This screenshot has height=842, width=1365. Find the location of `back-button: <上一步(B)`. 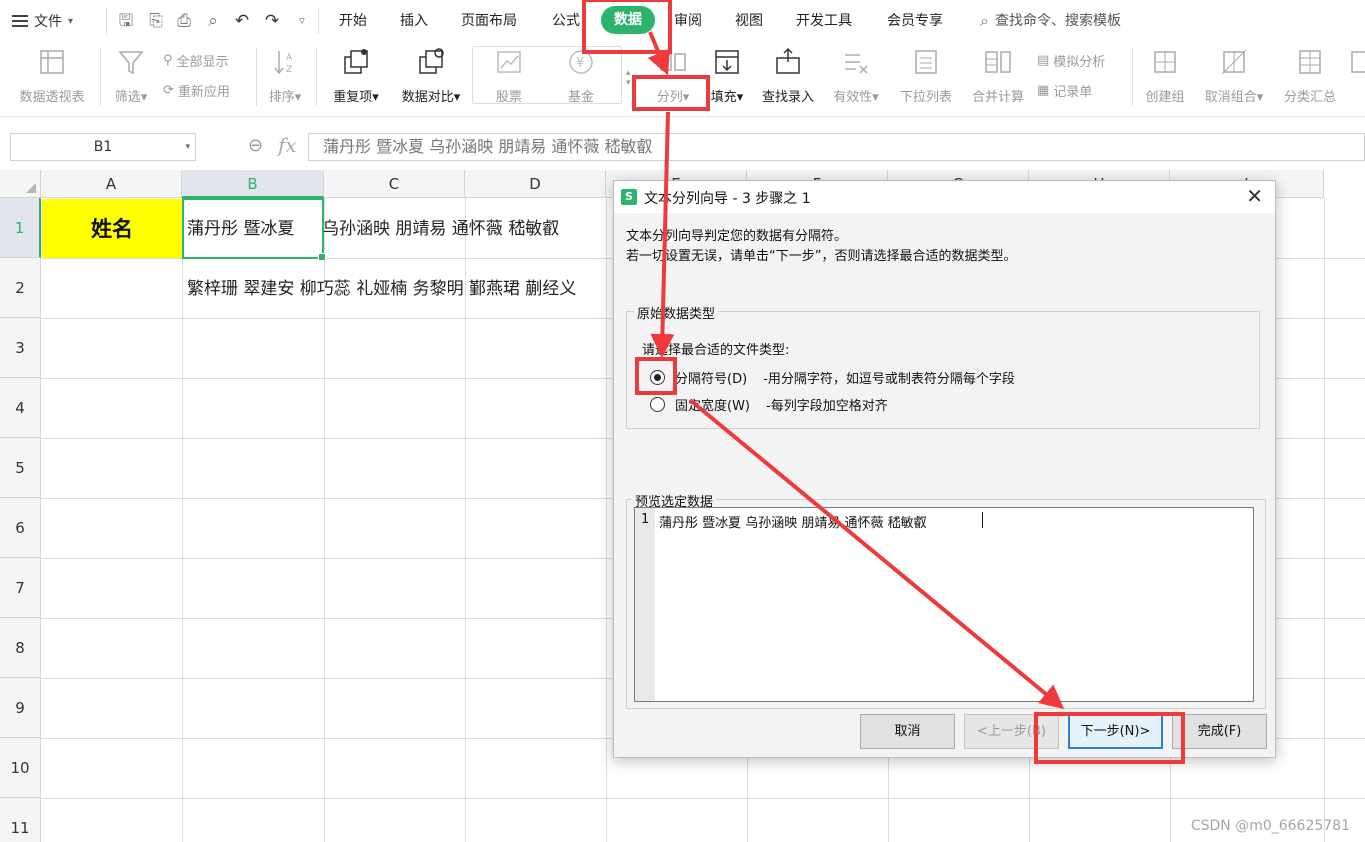

back-button: <上一步(B) is located at coordinates (1011, 731).